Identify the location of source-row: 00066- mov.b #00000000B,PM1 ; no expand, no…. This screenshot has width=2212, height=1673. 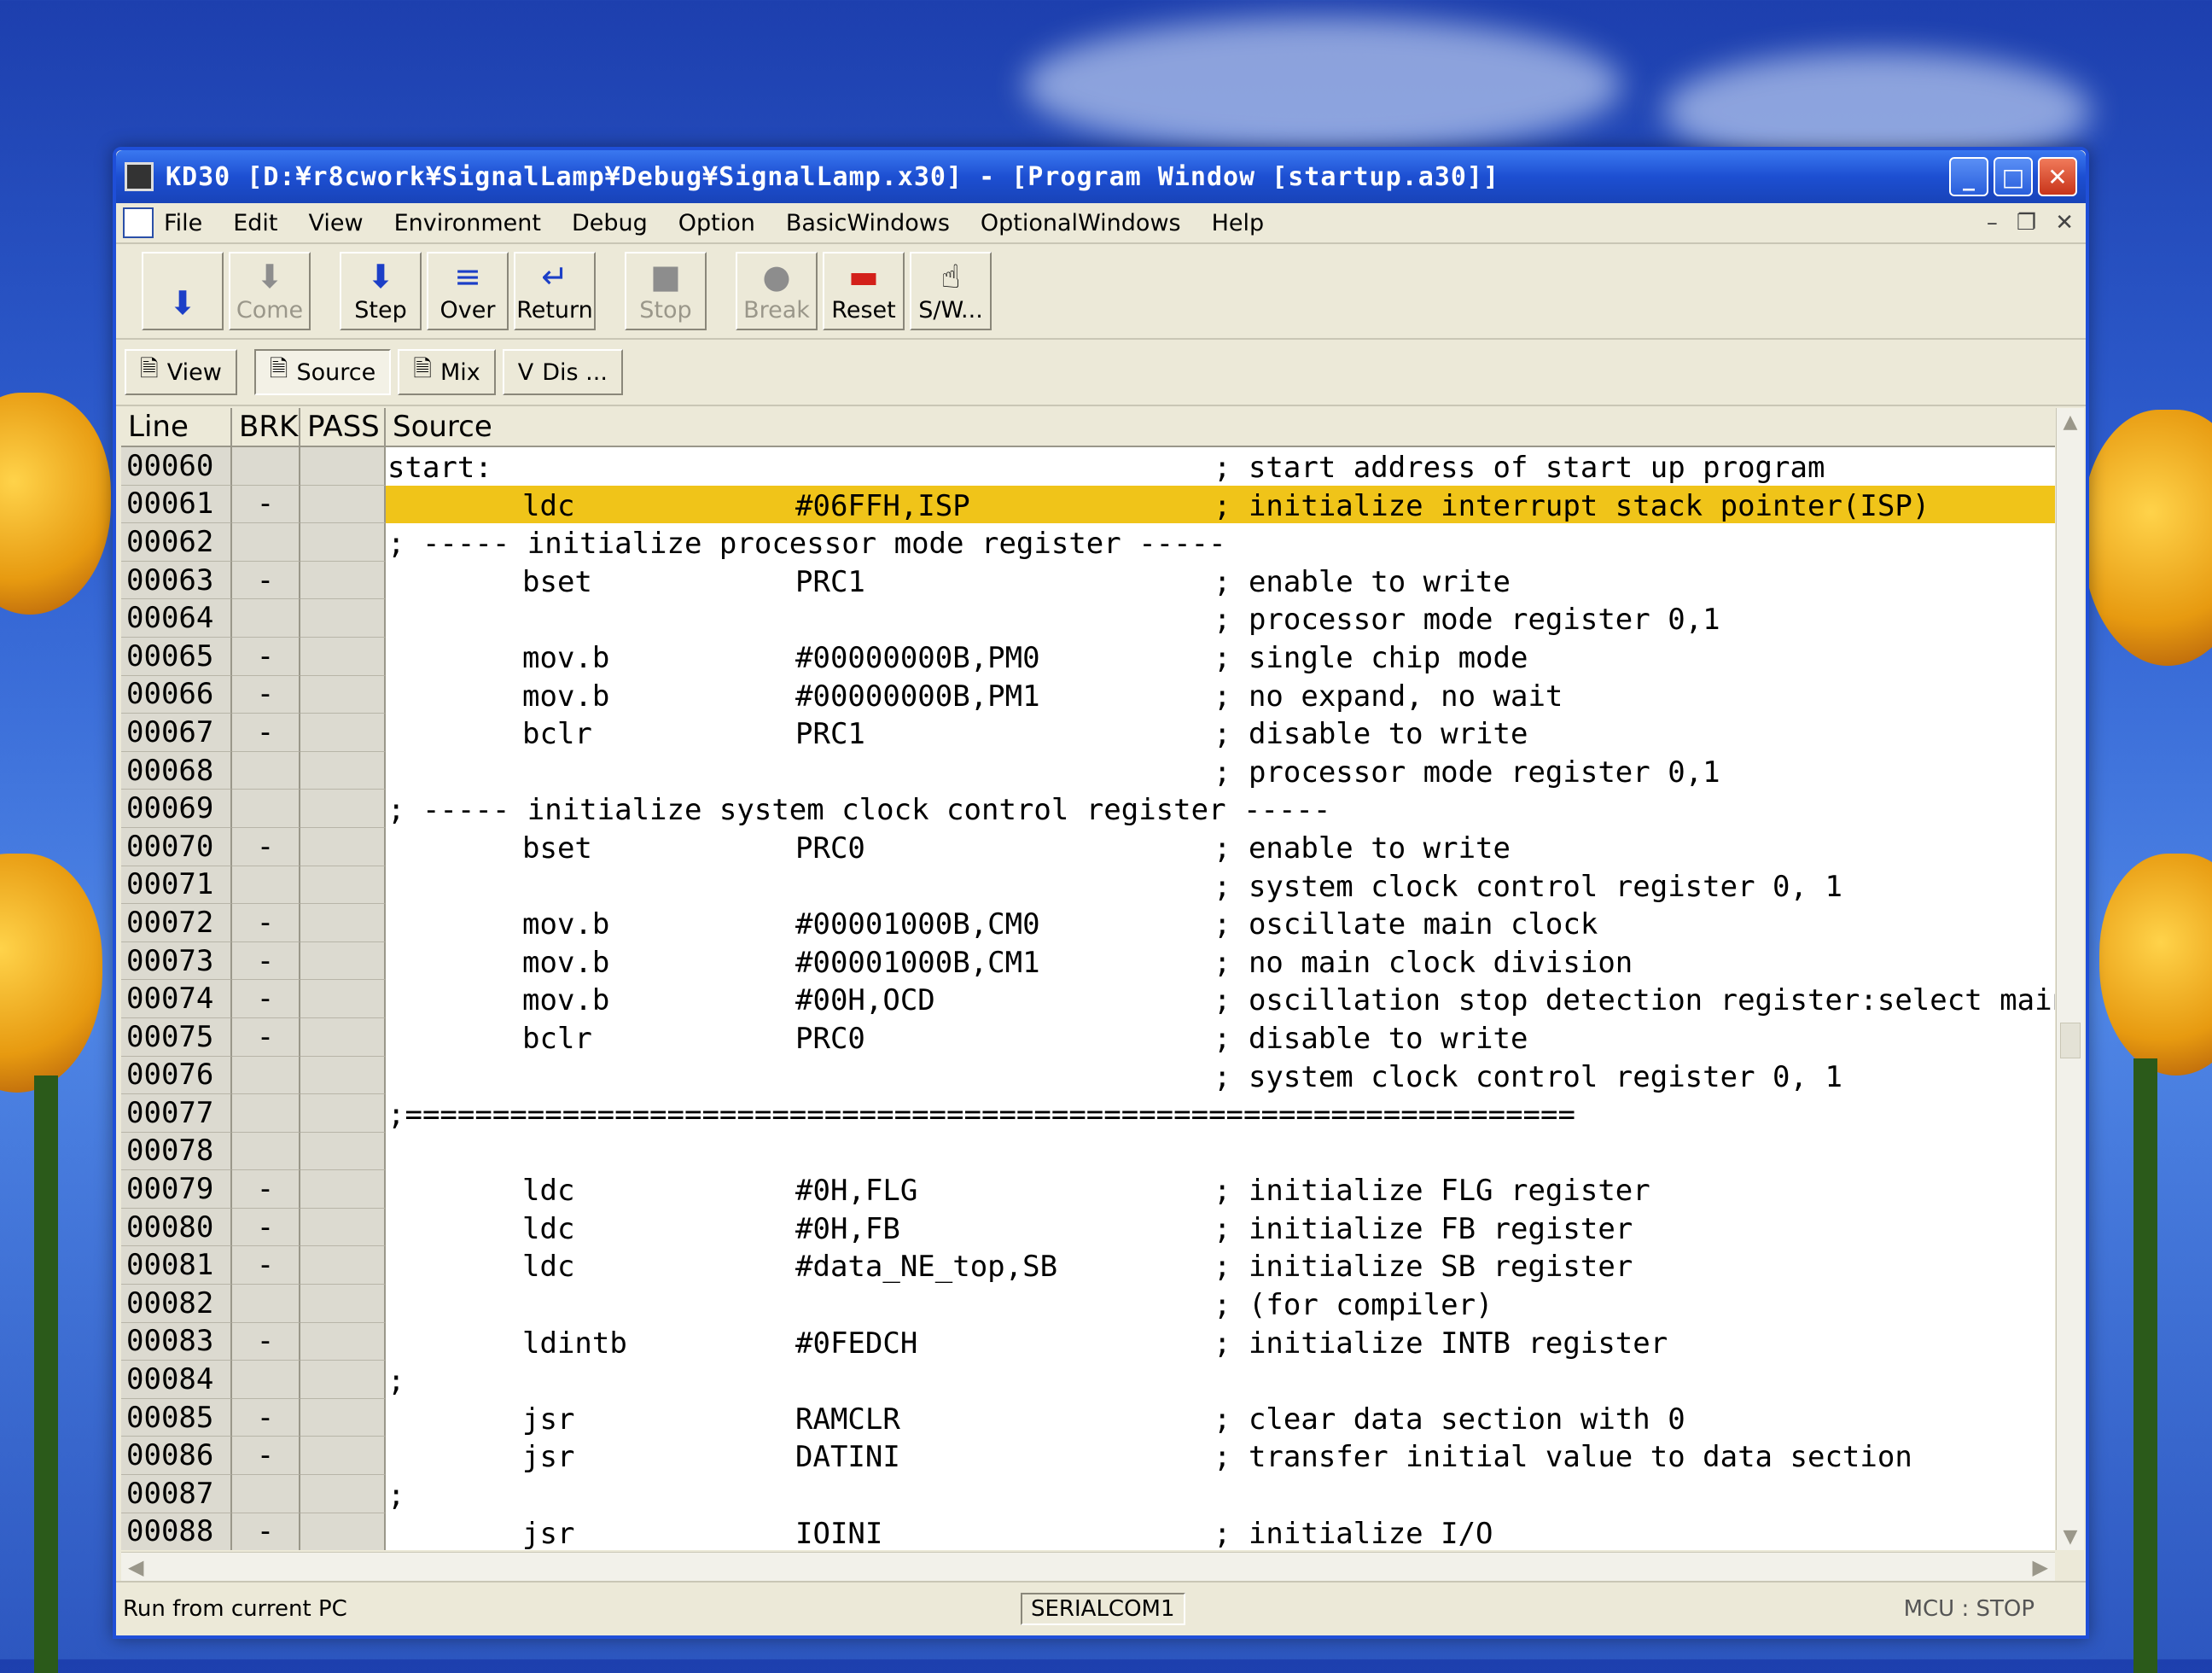
(1088, 694).